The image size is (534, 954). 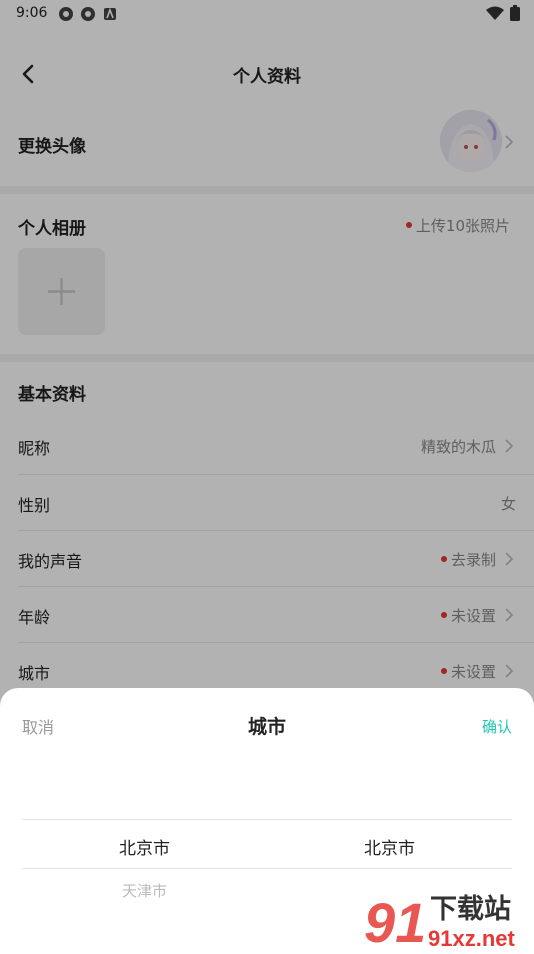 What do you see at coordinates (389, 846) in the screenshot?
I see `city-picker-selected: 北京市` at bounding box center [389, 846].